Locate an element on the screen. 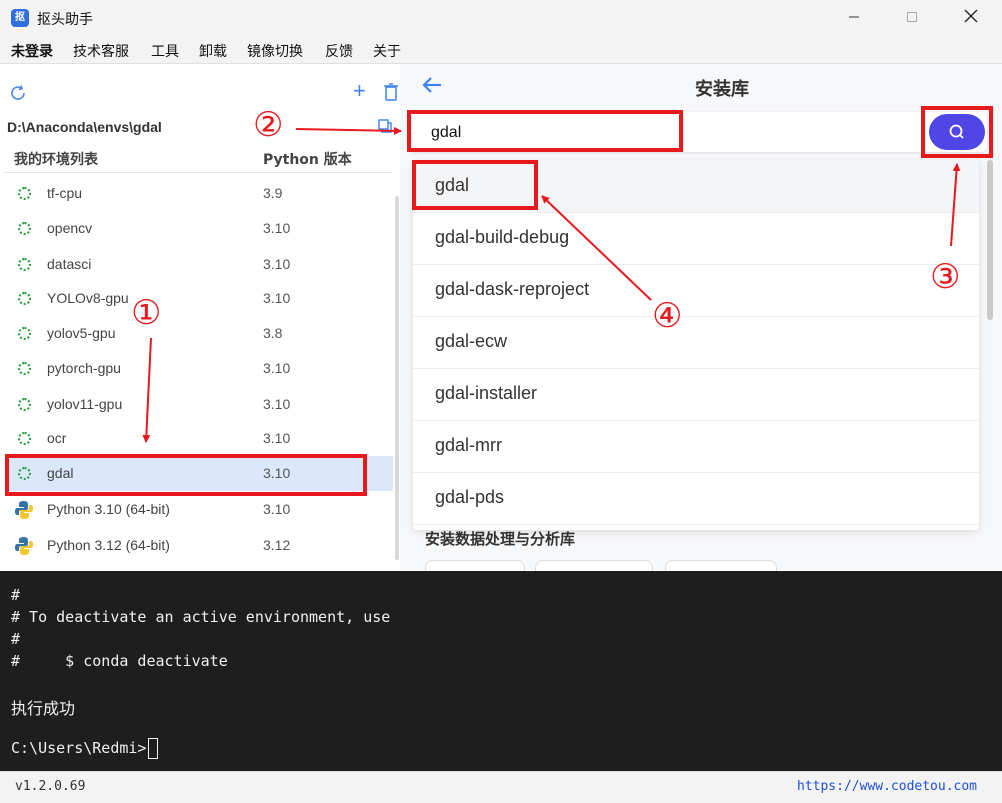 This screenshot has height=803, width=1002. annotation-box-search-button is located at coordinates (957, 132).